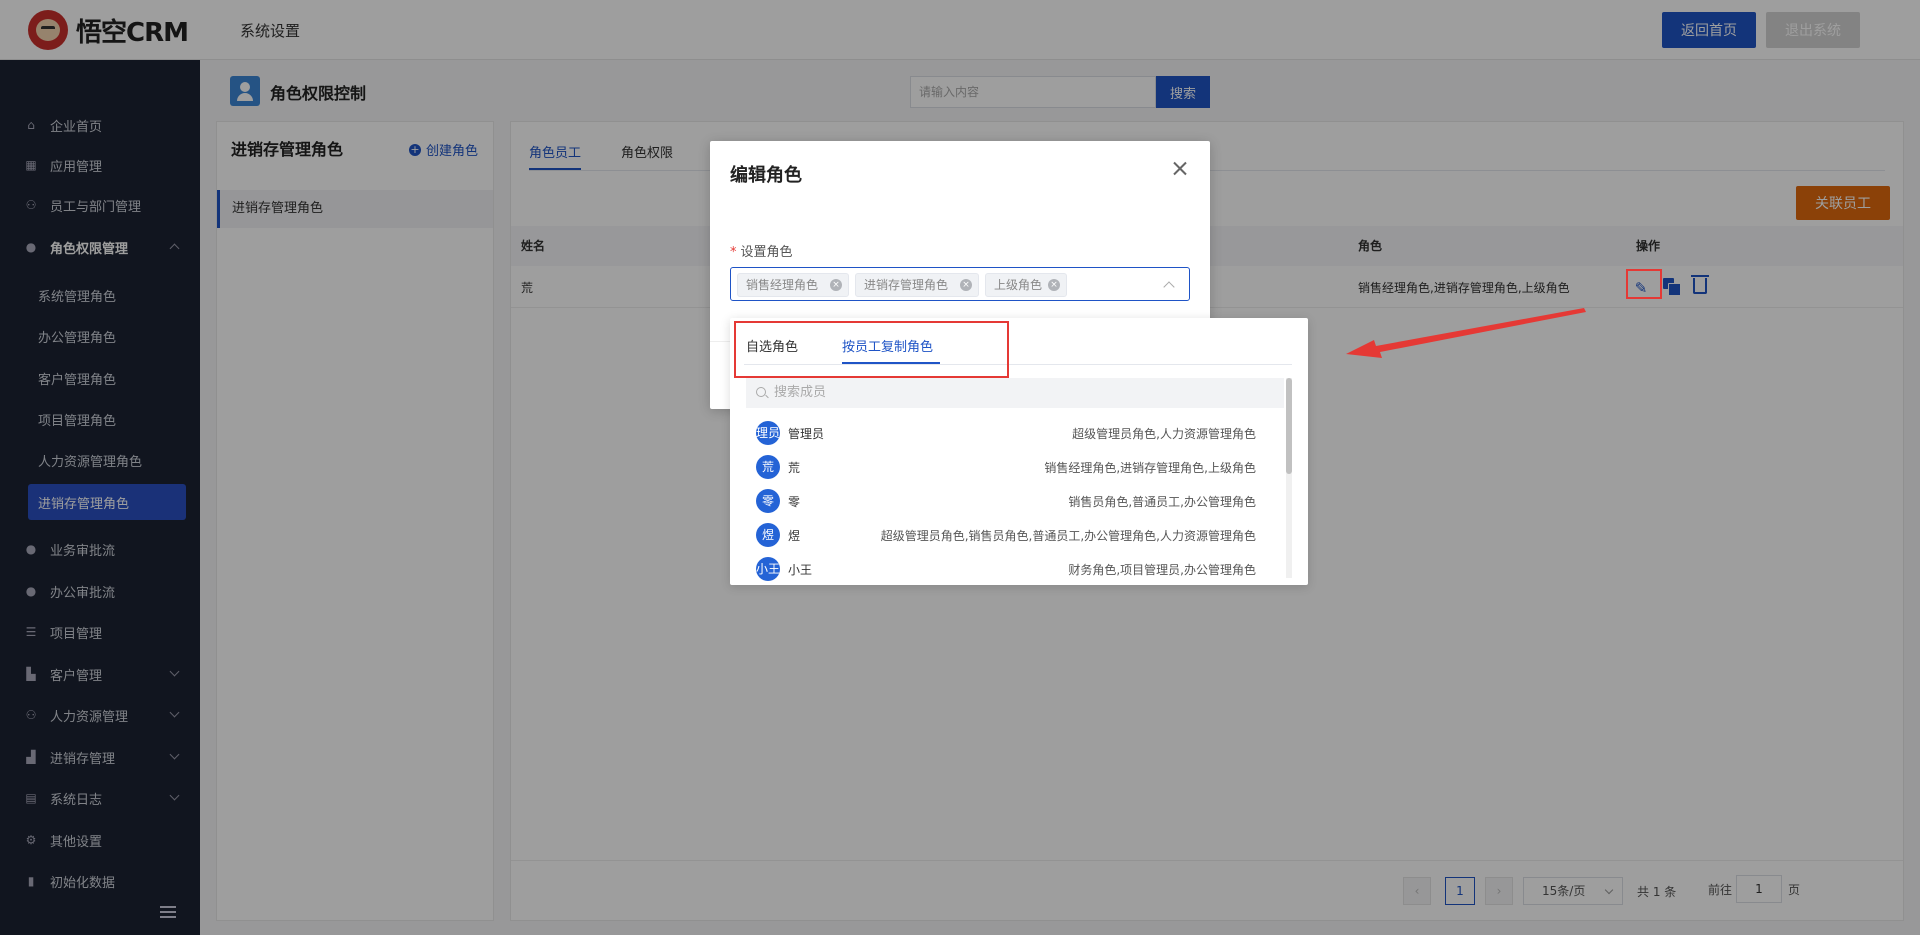 The width and height of the screenshot is (1920, 935). What do you see at coordinates (871, 349) in the screenshot?
I see `tabs-highlight-box` at bounding box center [871, 349].